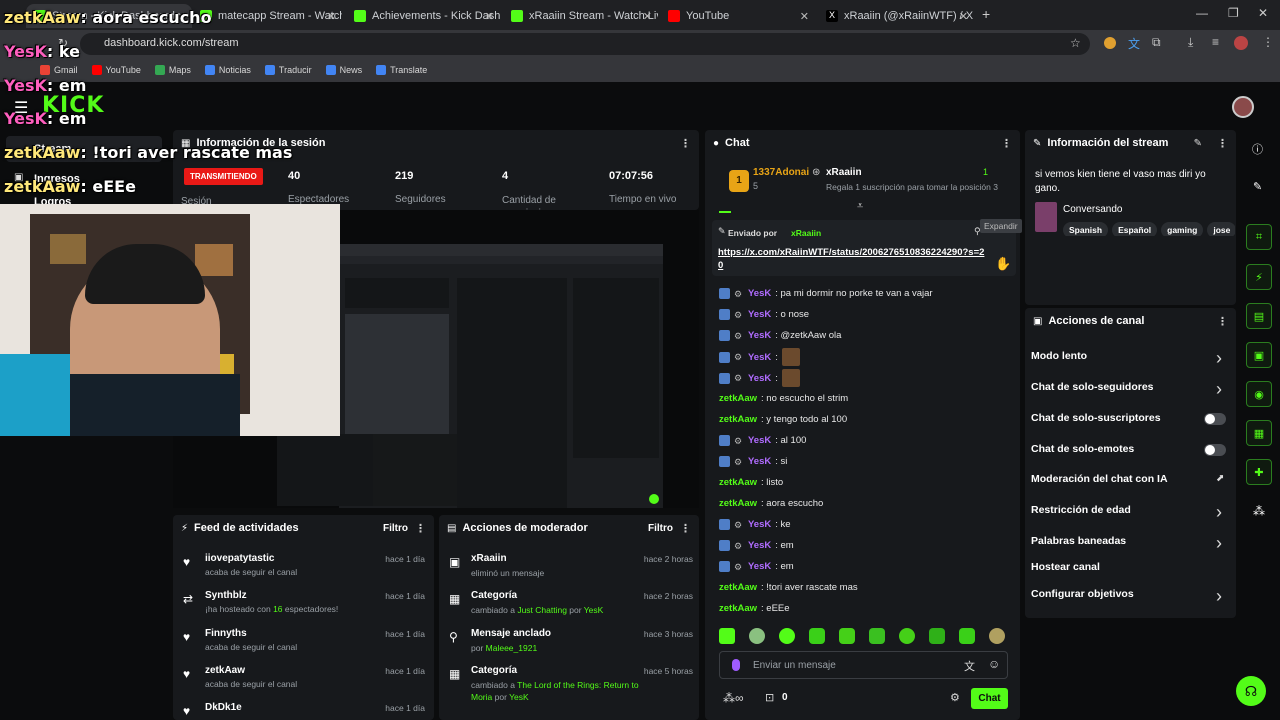 The height and width of the screenshot is (720, 1280). Describe the element at coordinates (1134, 43) in the screenshot. I see `translate-extension-icon: 文` at that location.